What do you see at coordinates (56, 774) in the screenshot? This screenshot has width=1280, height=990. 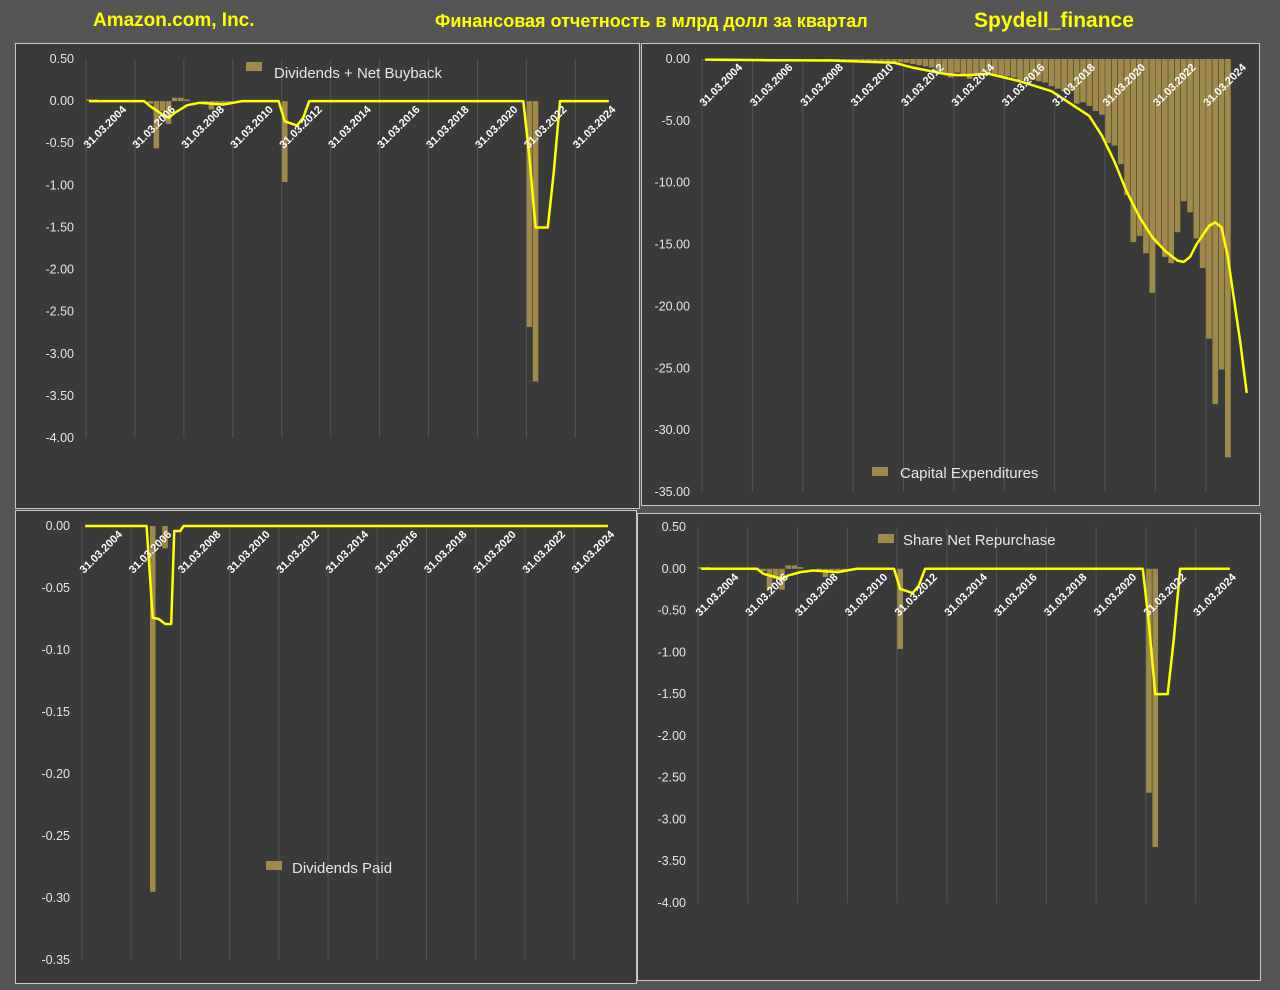 I see `y-tick-label: -0.20` at bounding box center [56, 774].